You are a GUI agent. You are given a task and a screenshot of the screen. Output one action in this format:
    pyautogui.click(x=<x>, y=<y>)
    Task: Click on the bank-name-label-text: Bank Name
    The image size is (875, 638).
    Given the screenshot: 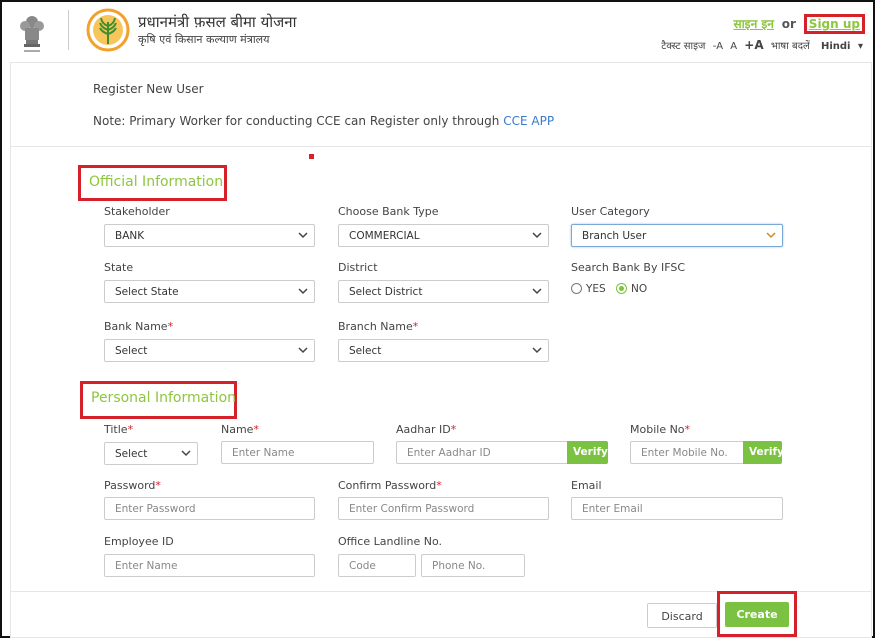 What is the action you would take?
    pyautogui.click(x=136, y=326)
    